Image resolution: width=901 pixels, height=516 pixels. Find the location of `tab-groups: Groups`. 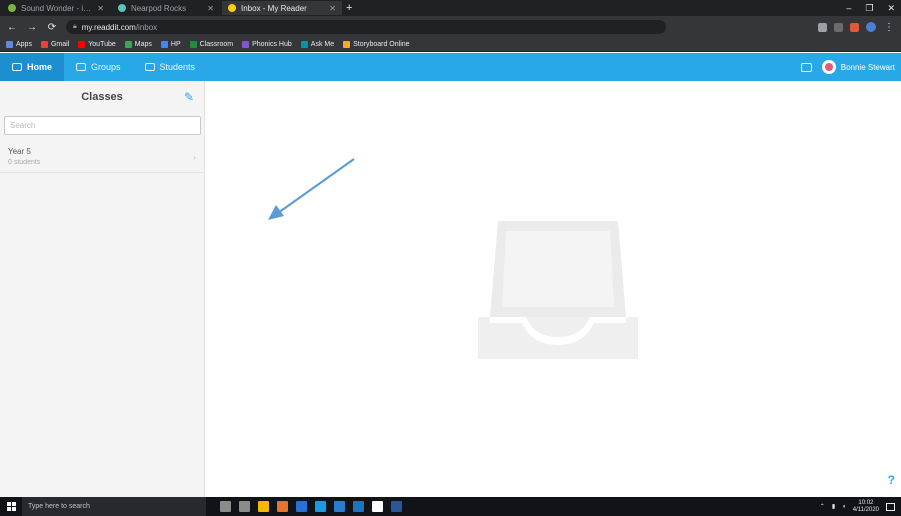

tab-groups: Groups is located at coordinates (98, 67).